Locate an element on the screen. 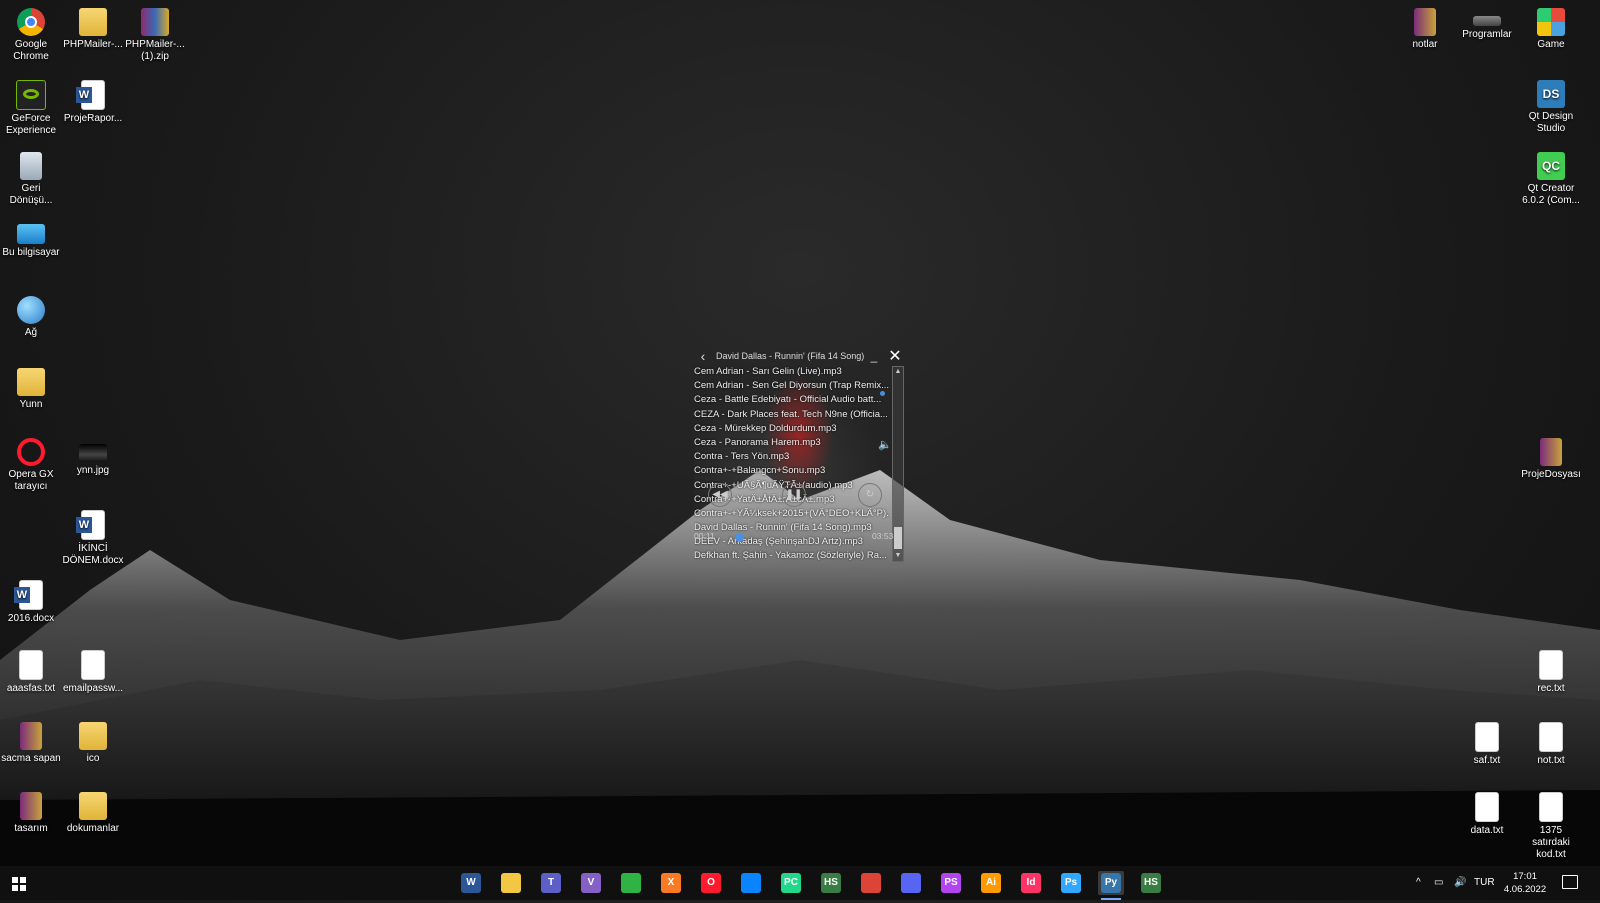 This screenshot has width=1600, height=903. desktop-icon-ico: ico is located at coordinates (93, 741).